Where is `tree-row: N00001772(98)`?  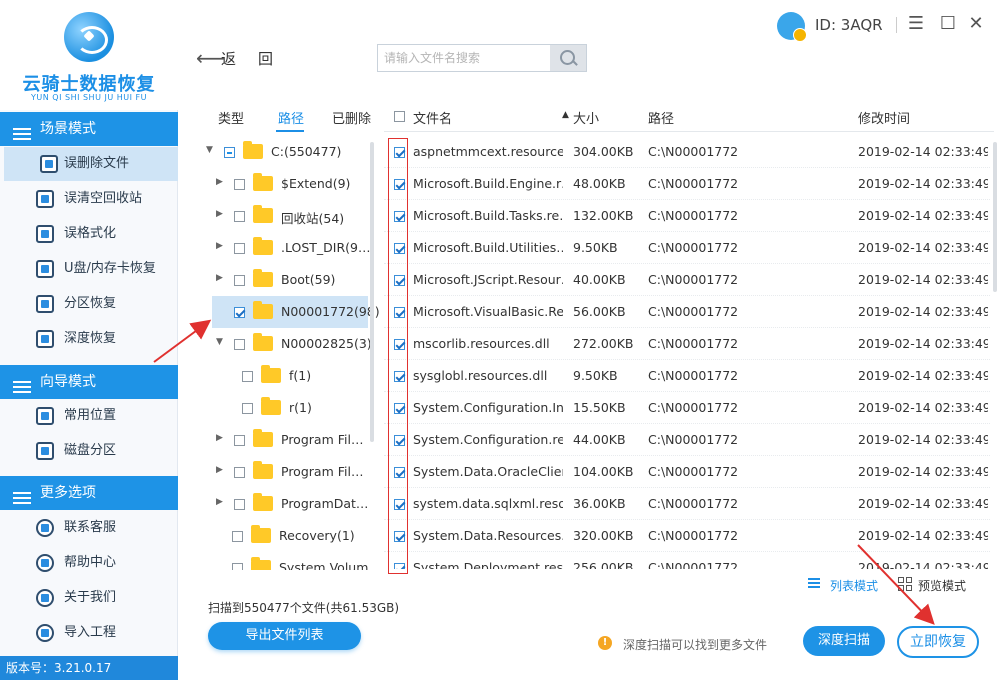 tree-row: N00001772(98) is located at coordinates (296, 312).